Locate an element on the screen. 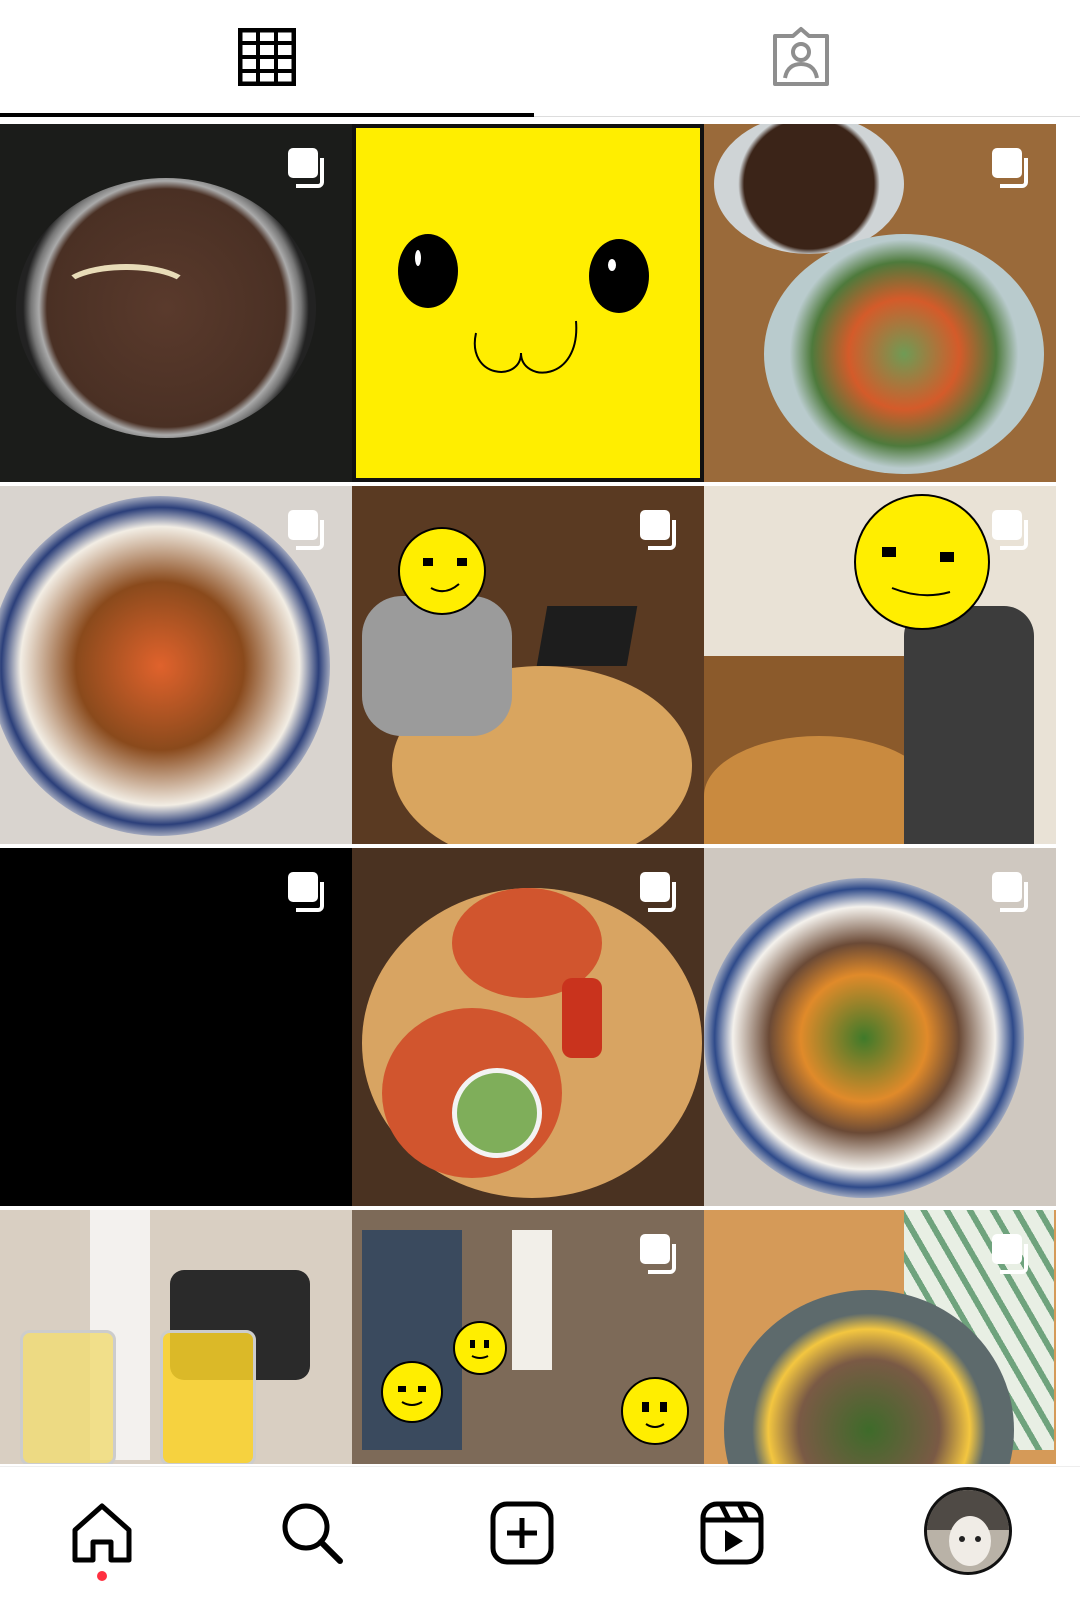  nav-search-button is located at coordinates (312, 1533).